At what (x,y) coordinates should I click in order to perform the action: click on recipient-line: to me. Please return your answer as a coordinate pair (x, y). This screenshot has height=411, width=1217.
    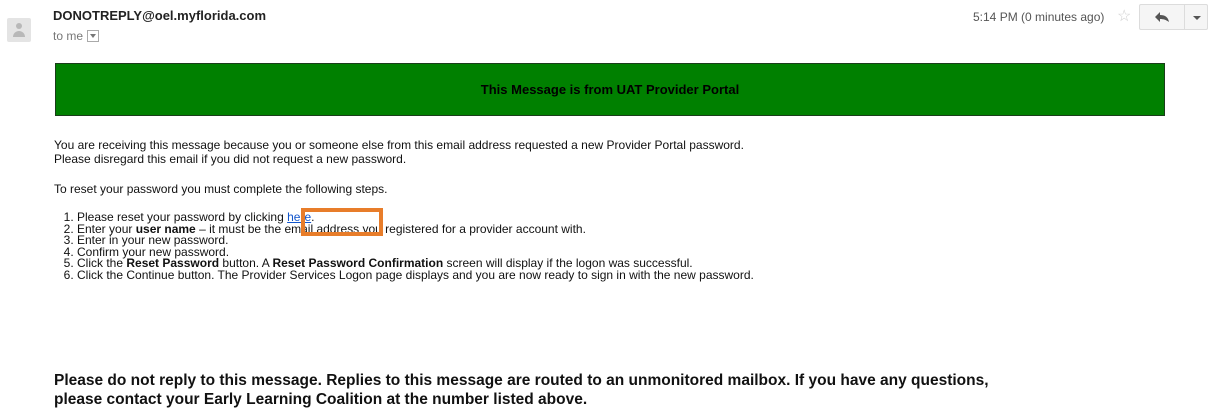
    Looking at the image, I should click on (76, 36).